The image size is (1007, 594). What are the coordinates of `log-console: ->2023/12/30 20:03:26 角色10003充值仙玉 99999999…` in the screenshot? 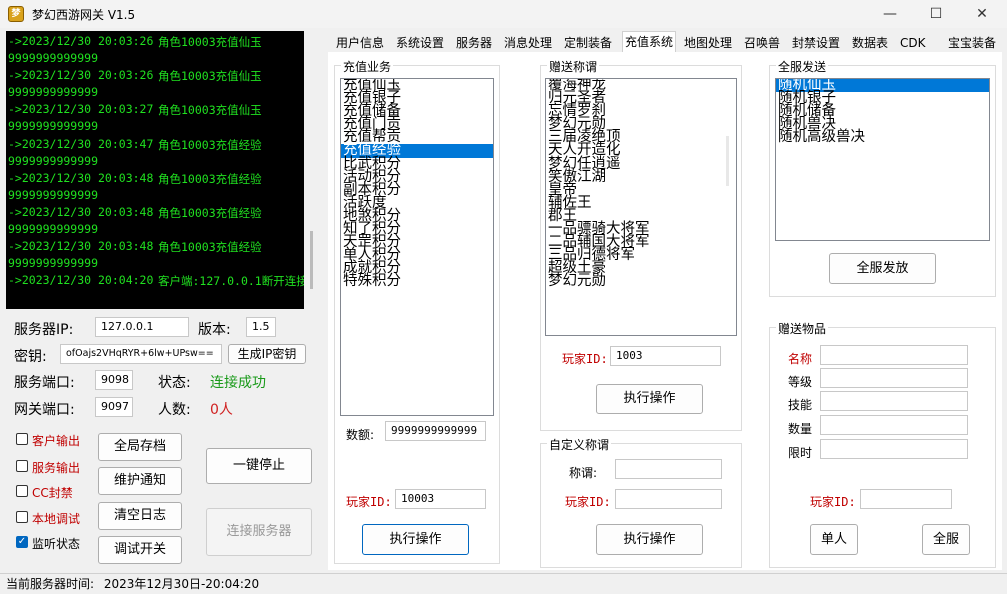 It's located at (155, 170).